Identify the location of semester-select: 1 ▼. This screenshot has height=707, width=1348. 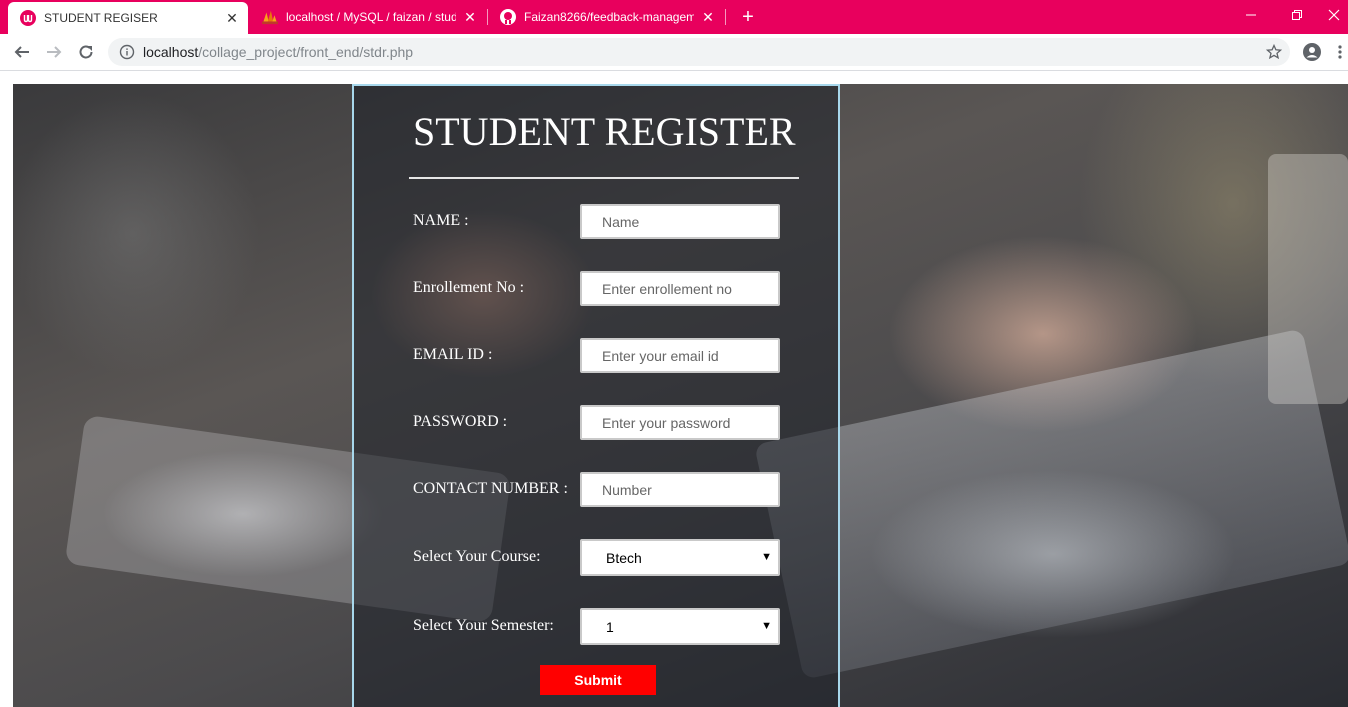
(680, 626).